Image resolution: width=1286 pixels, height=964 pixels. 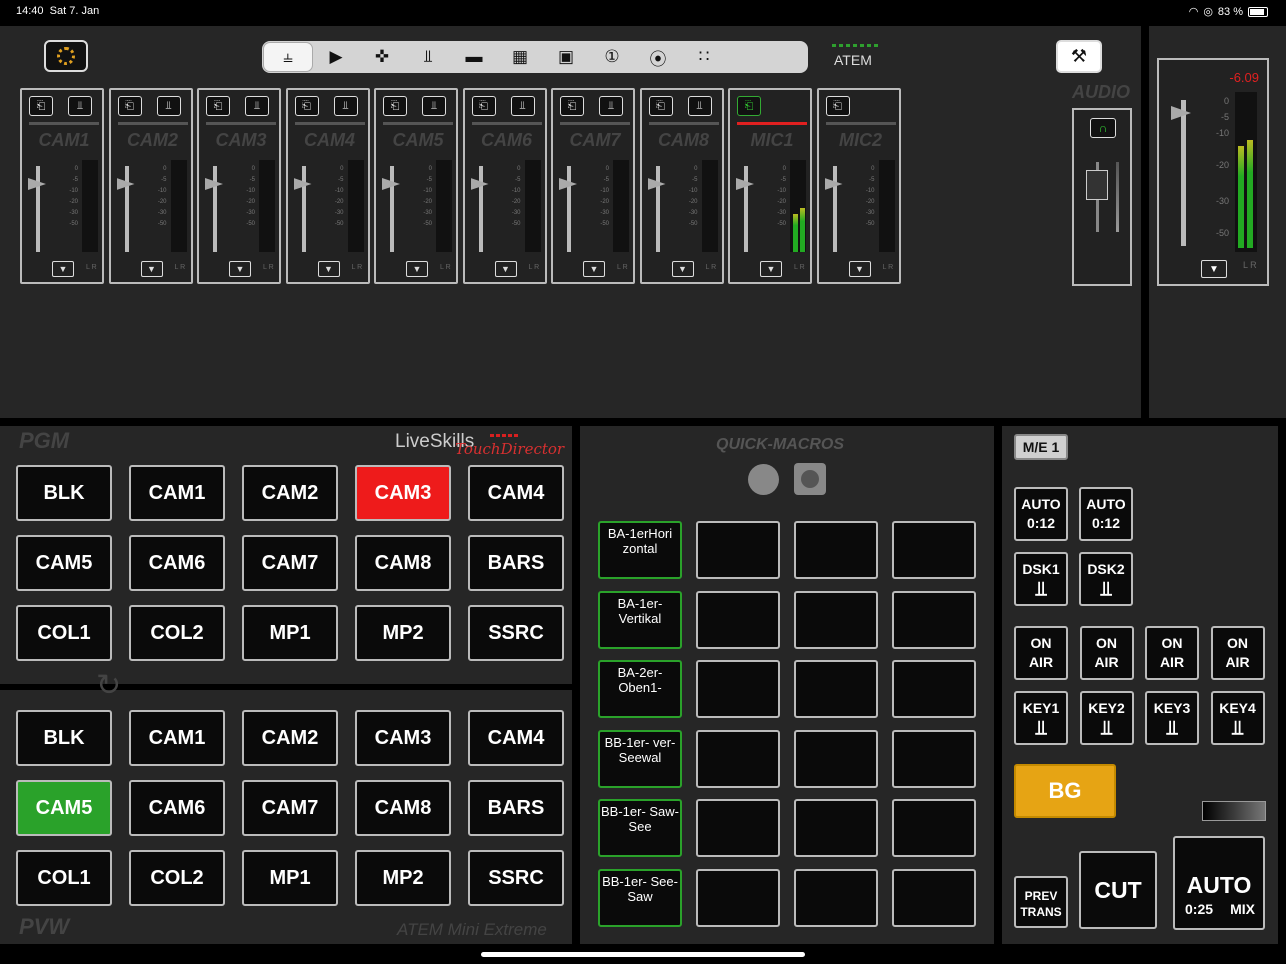 What do you see at coordinates (1103, 128) in the screenshot?
I see `headphone-icon: ∩` at bounding box center [1103, 128].